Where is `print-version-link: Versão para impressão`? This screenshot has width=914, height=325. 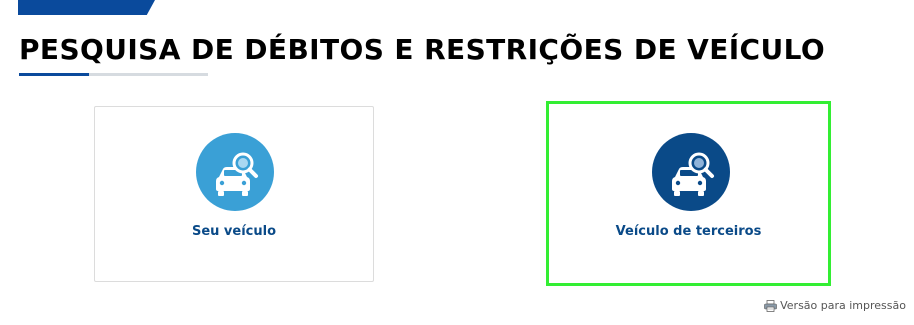
print-version-link: Versão para impressão is located at coordinates (835, 305).